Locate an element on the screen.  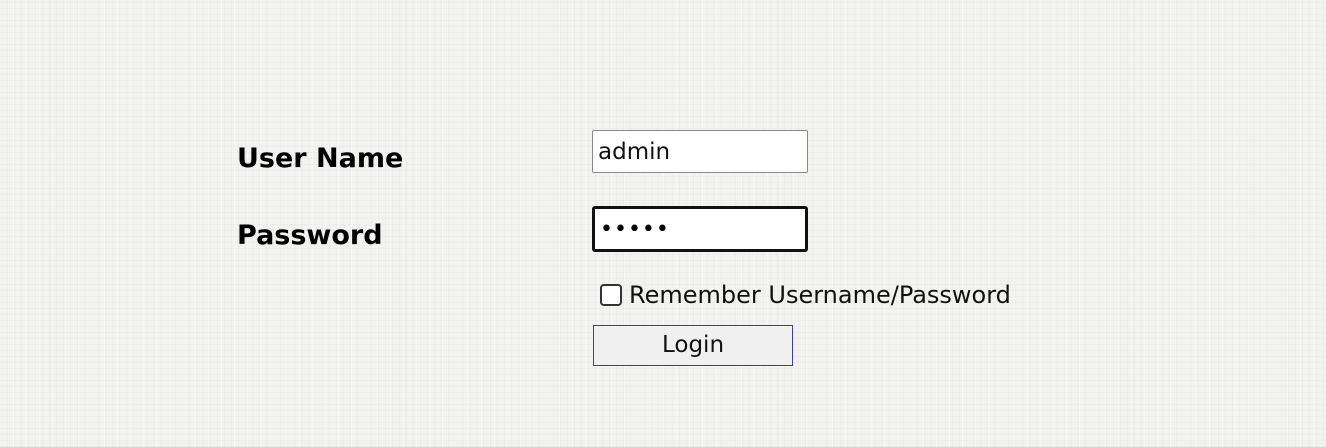
username-label: User Name is located at coordinates (320, 158).